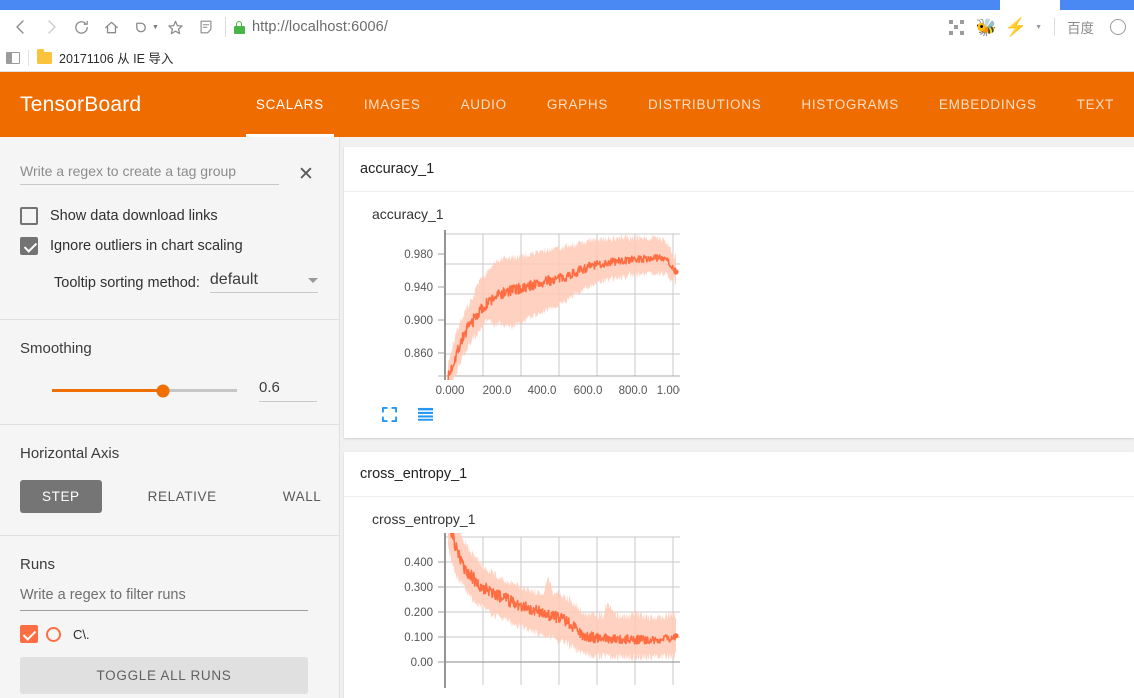  What do you see at coordinates (269, 387) in the screenshot?
I see `smoothing-value: 0.6` at bounding box center [269, 387].